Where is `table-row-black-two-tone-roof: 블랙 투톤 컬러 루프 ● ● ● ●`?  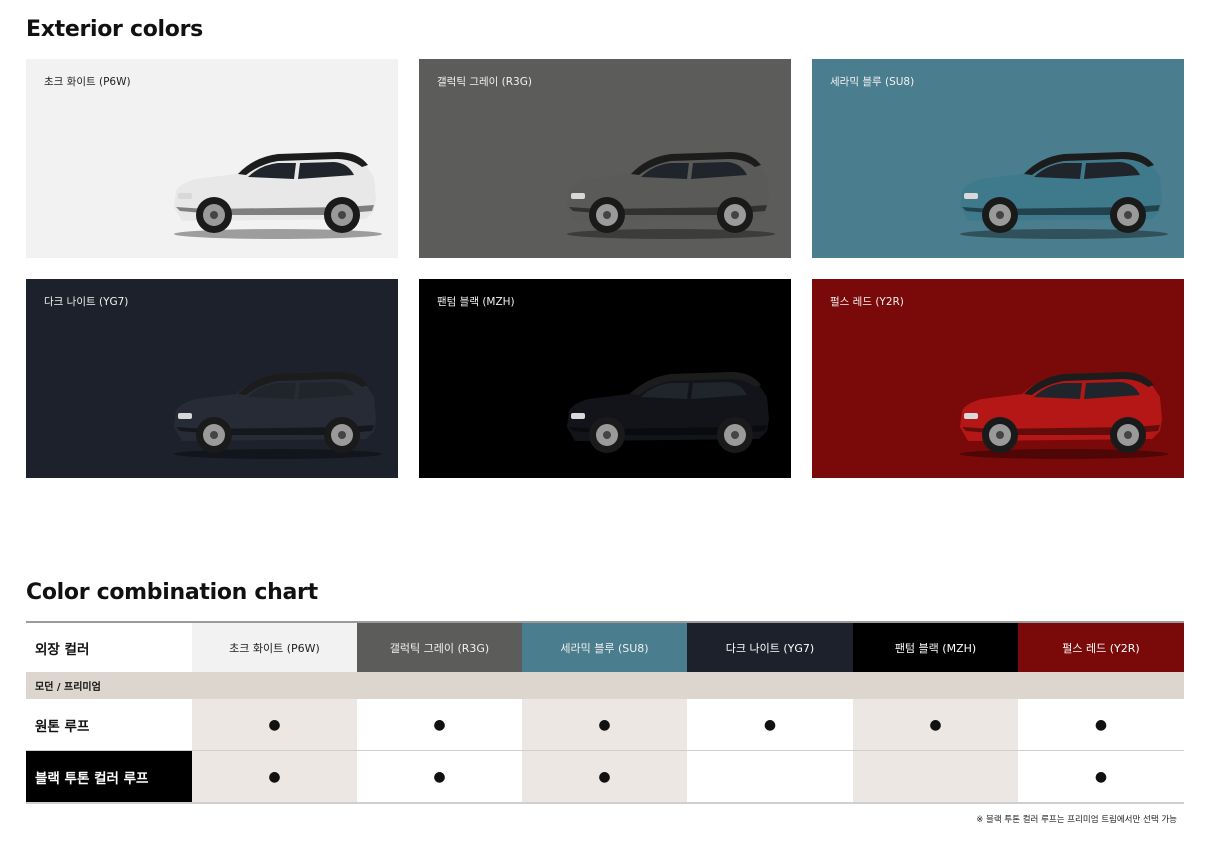 table-row-black-two-tone-roof: 블랙 투톤 컬러 루프 ● ● ● ● is located at coordinates (605, 777).